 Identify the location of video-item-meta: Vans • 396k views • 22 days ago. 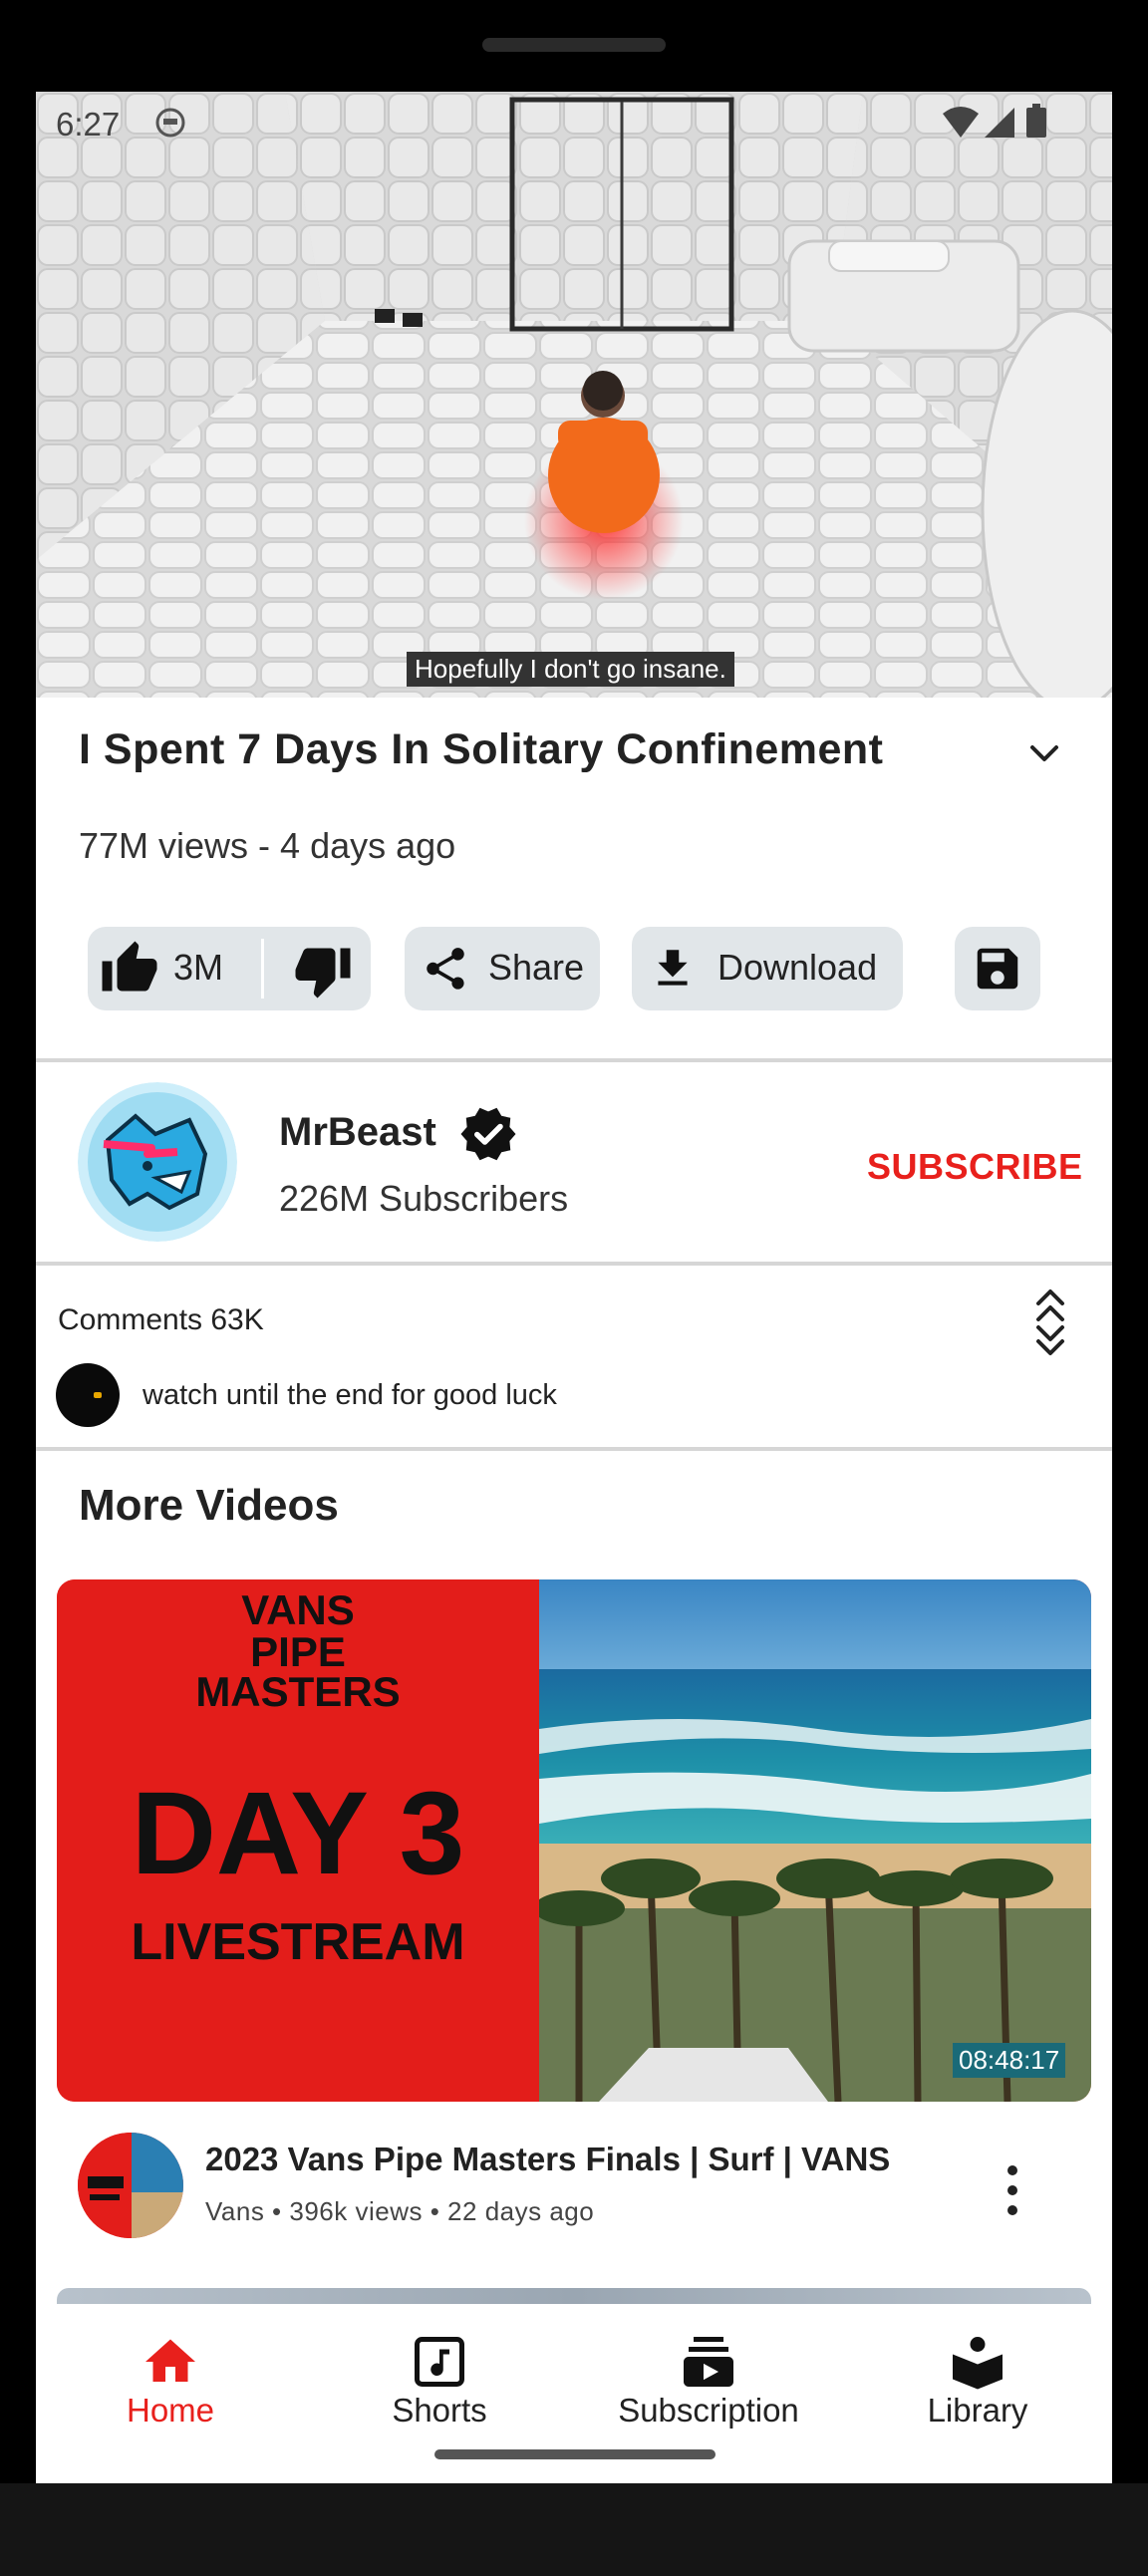
(400, 2211).